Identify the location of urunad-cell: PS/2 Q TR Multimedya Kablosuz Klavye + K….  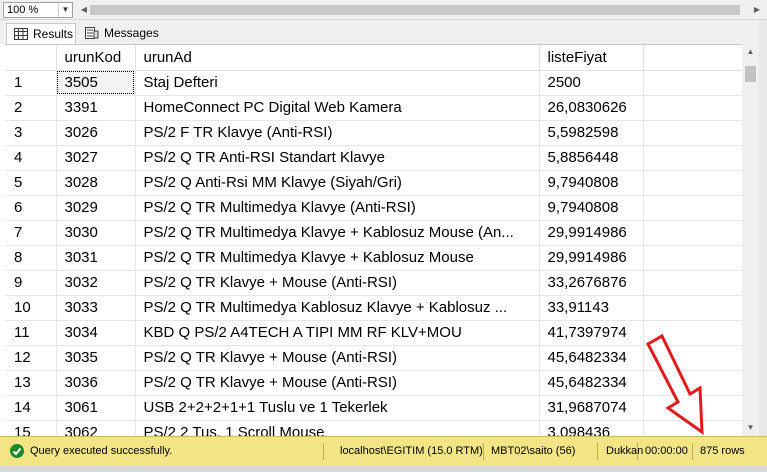
(337, 308).